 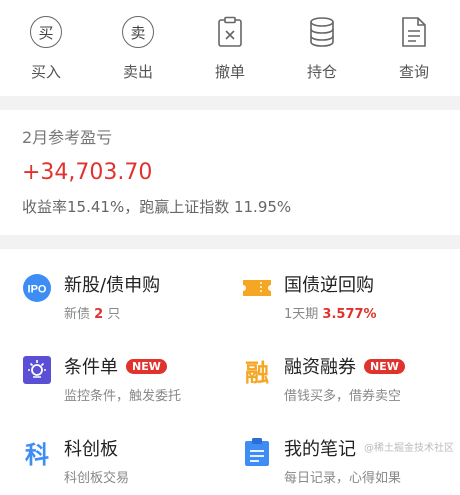 What do you see at coordinates (322, 32) in the screenshot?
I see `position-icon` at bounding box center [322, 32].